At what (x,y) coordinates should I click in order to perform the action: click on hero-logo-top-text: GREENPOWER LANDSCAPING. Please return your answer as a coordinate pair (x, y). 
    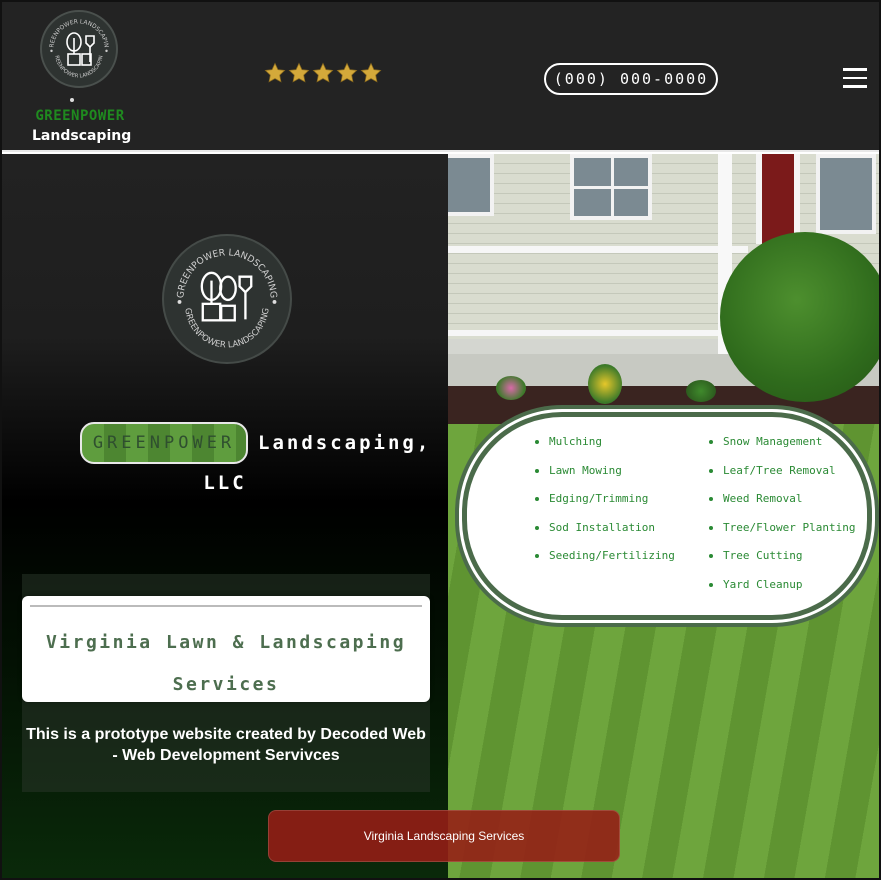
    Looking at the image, I should click on (226, 272).